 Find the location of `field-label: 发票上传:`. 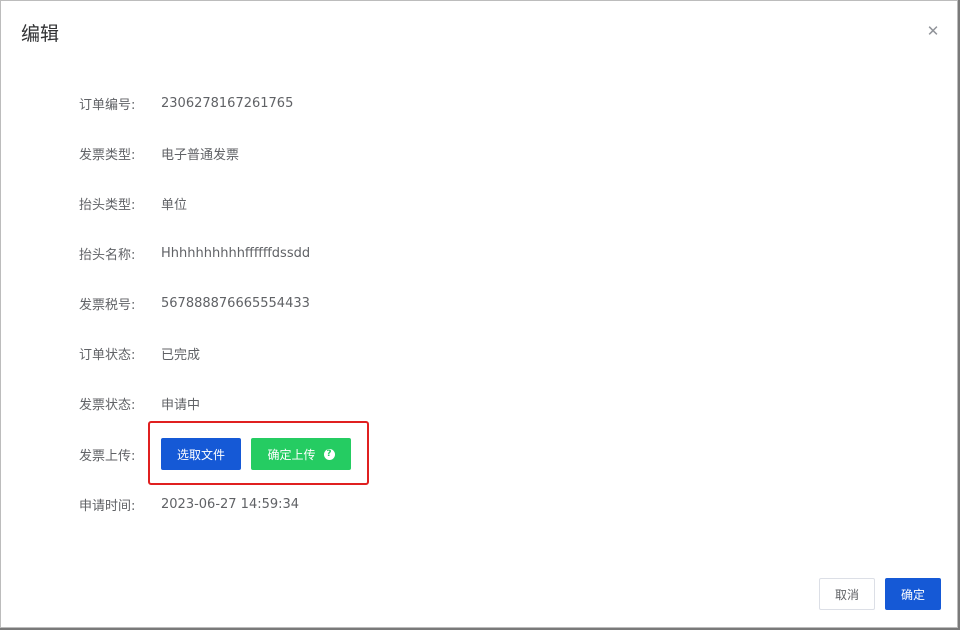

field-label: 发票上传: is located at coordinates (107, 456).